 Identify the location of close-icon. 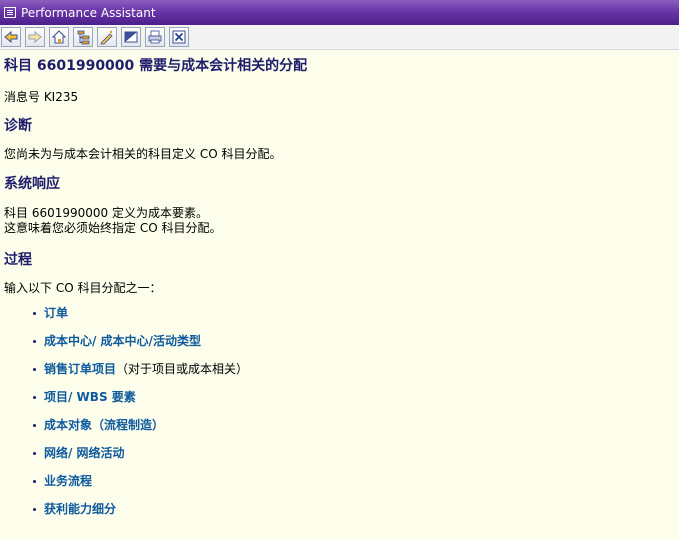
(179, 37).